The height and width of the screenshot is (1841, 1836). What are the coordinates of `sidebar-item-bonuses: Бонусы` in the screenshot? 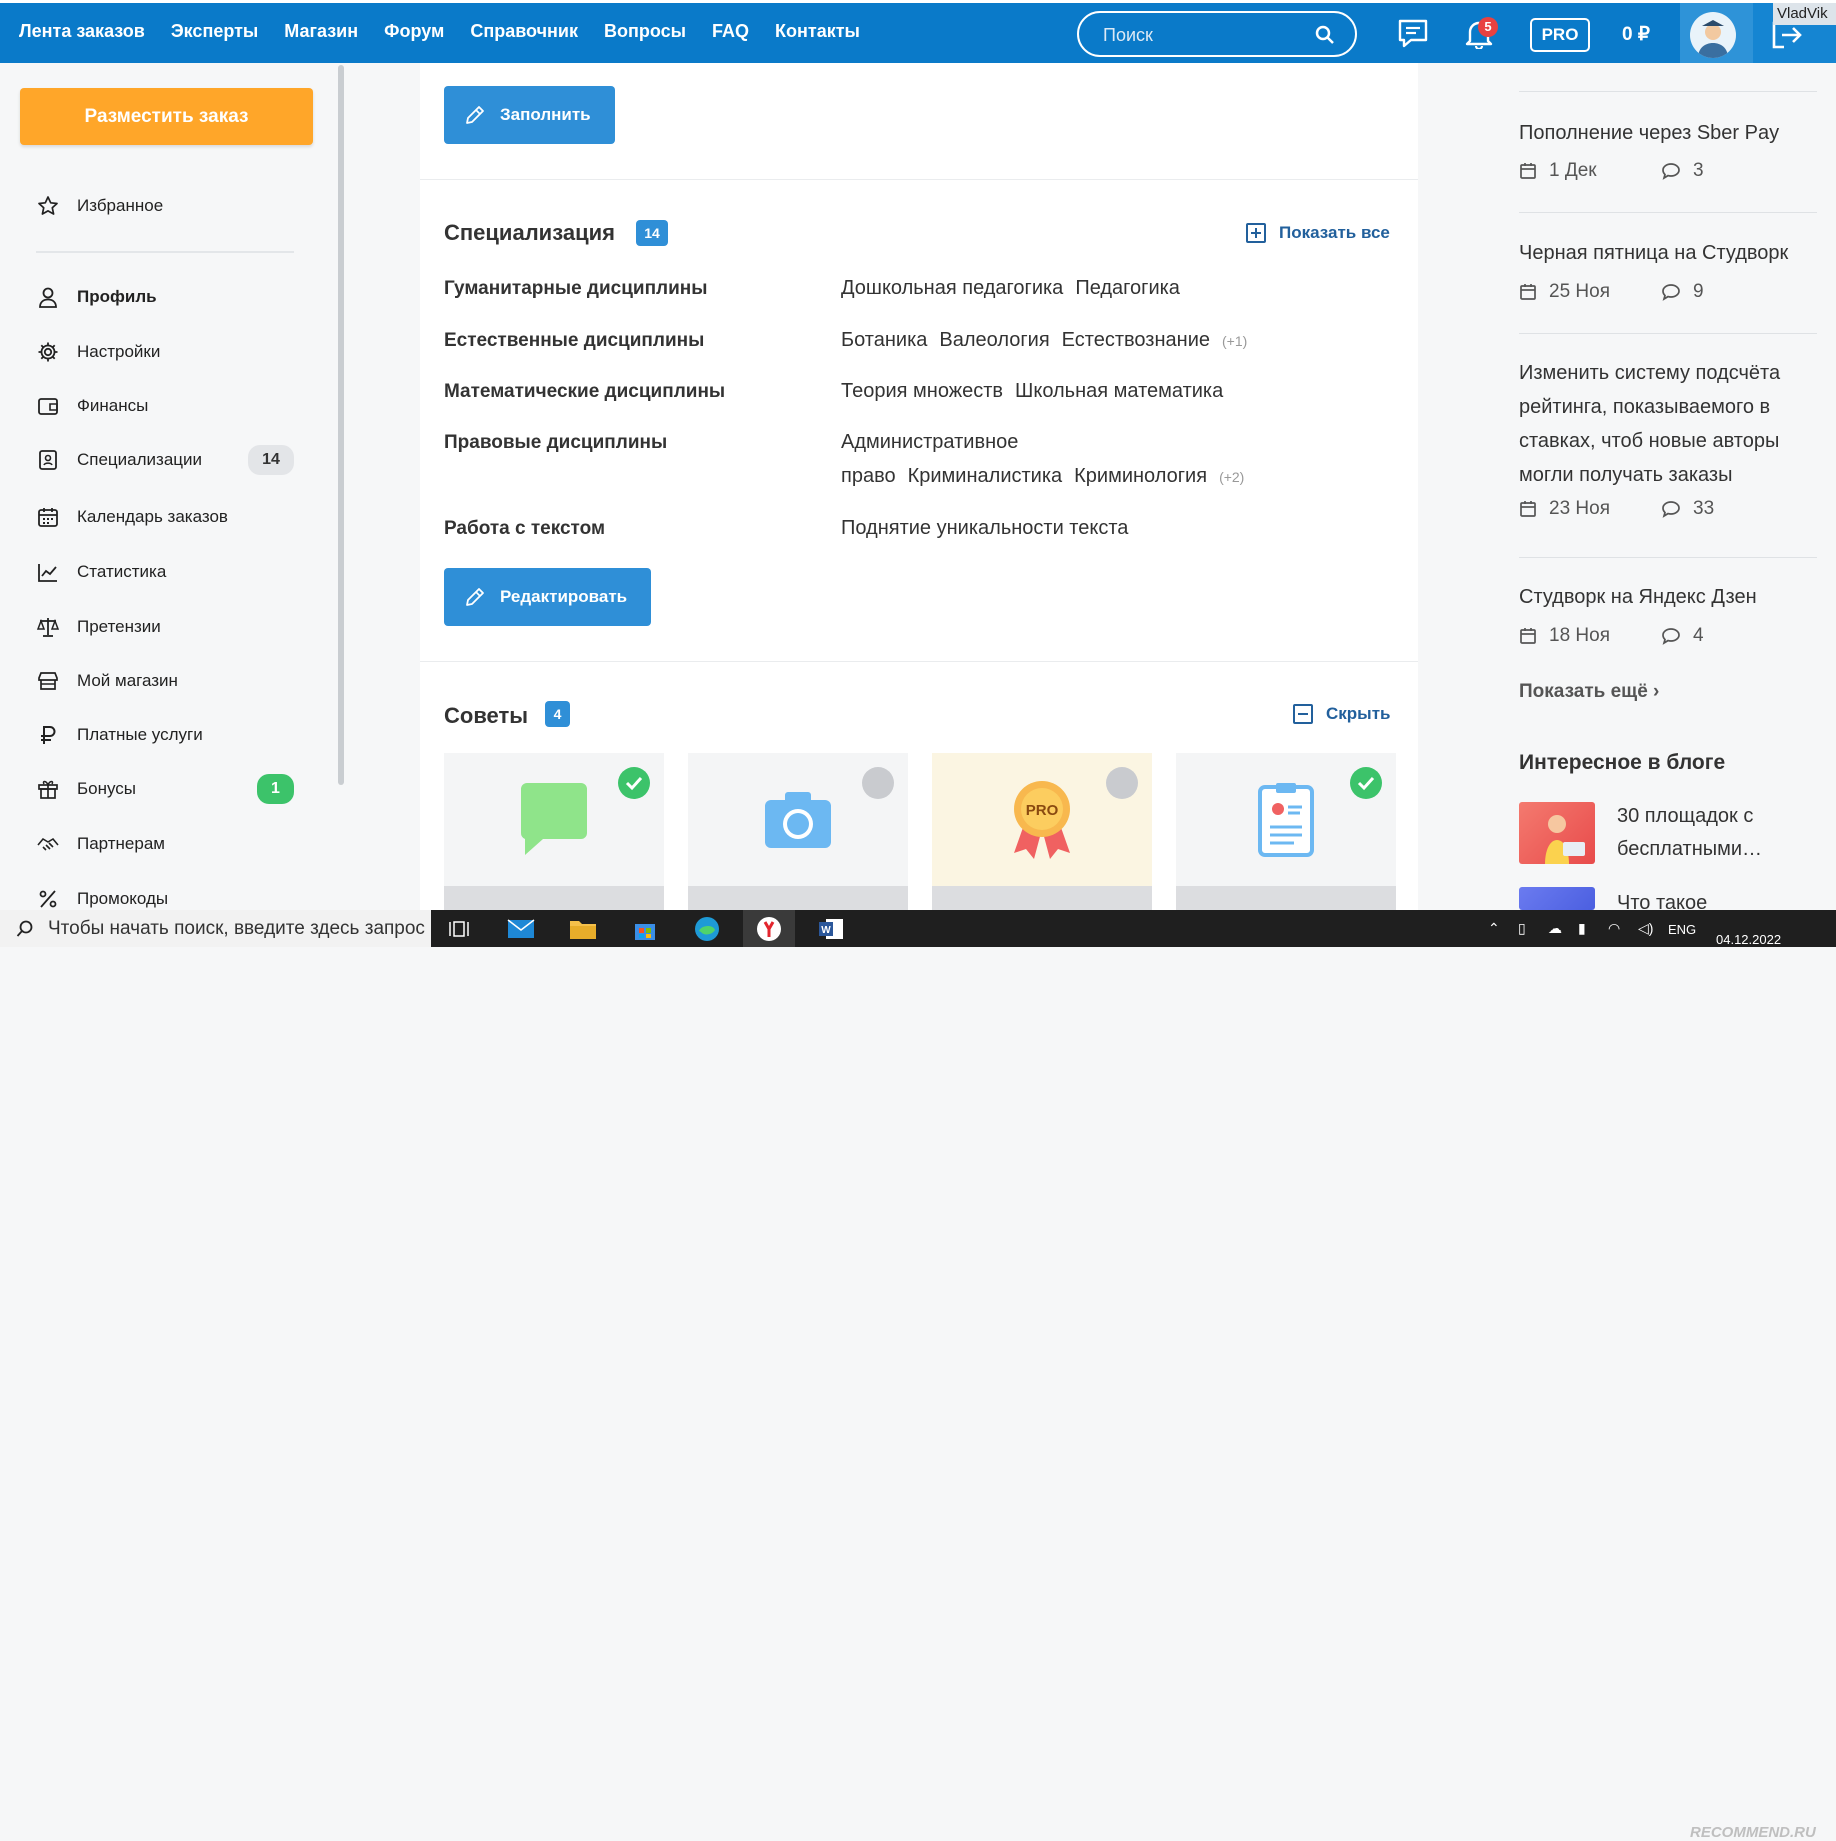 It's located at (86, 789).